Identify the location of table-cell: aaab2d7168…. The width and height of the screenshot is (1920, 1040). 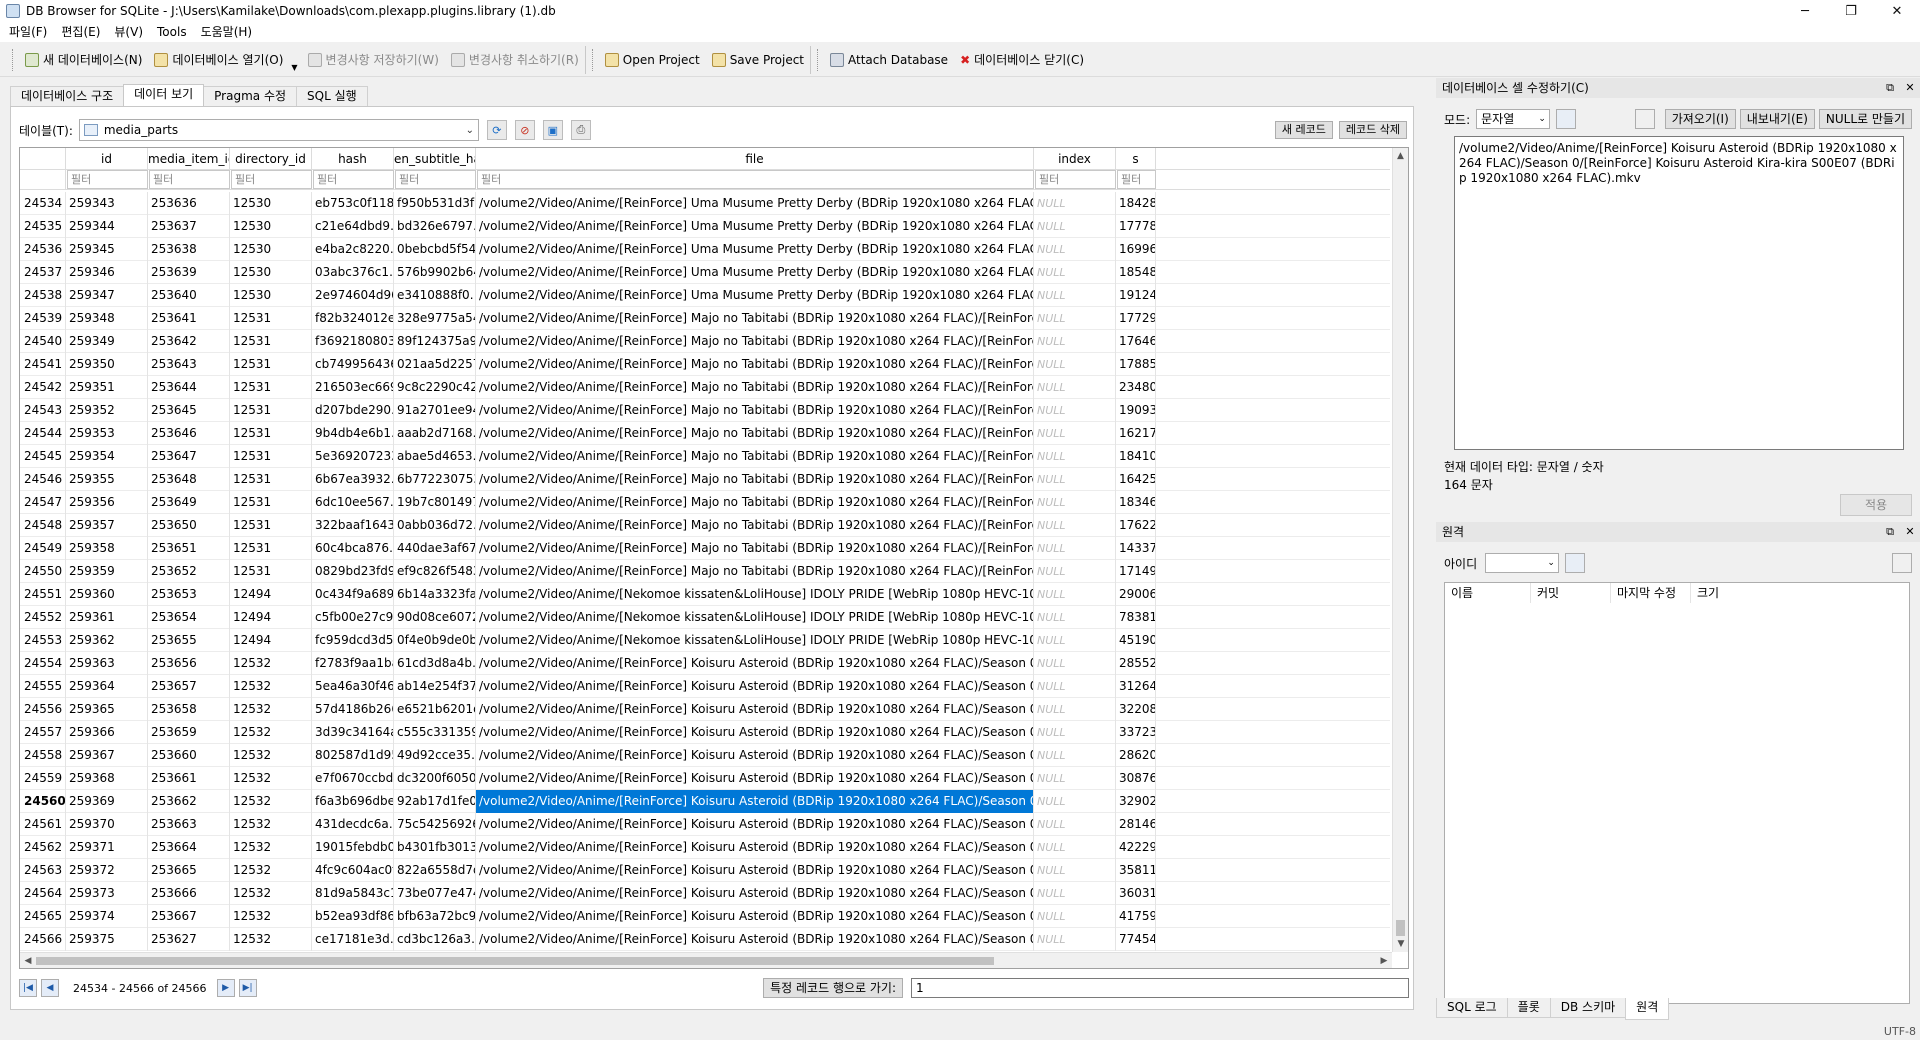
(435, 433).